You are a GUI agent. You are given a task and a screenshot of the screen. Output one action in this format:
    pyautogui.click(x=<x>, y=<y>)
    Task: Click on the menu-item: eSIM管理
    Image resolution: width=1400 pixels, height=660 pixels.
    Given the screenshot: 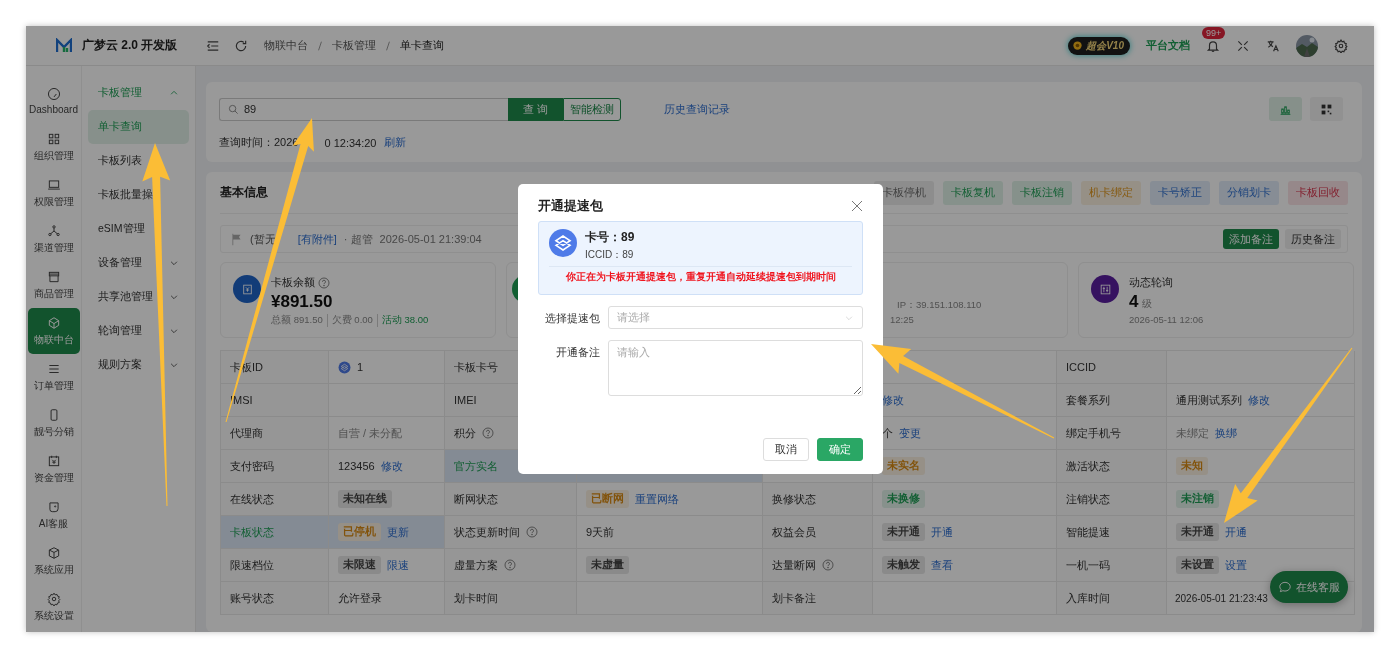 What is the action you would take?
    pyautogui.click(x=138, y=229)
    